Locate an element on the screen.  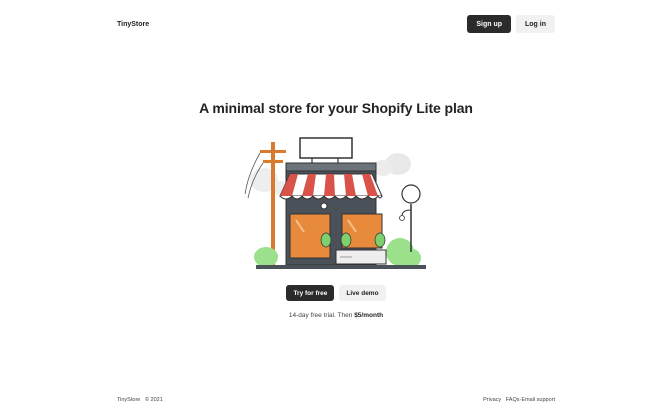
footer-brand: TinyStore is located at coordinates (129, 400).